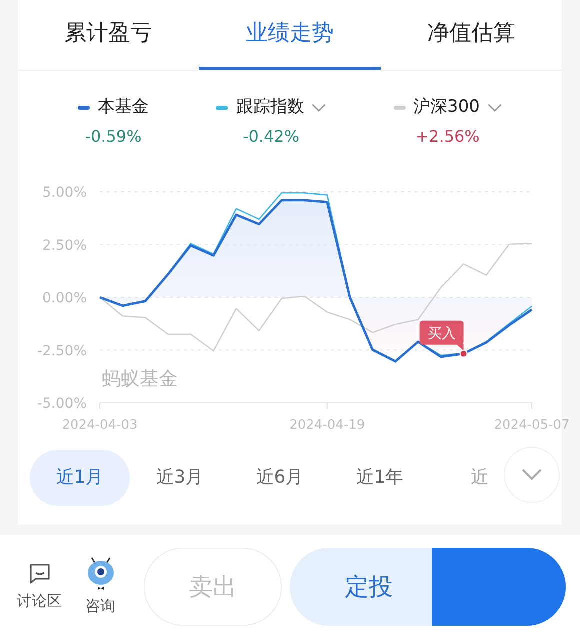  Describe the element at coordinates (447, 107) in the screenshot. I see `legend-label: 沪深300` at that location.